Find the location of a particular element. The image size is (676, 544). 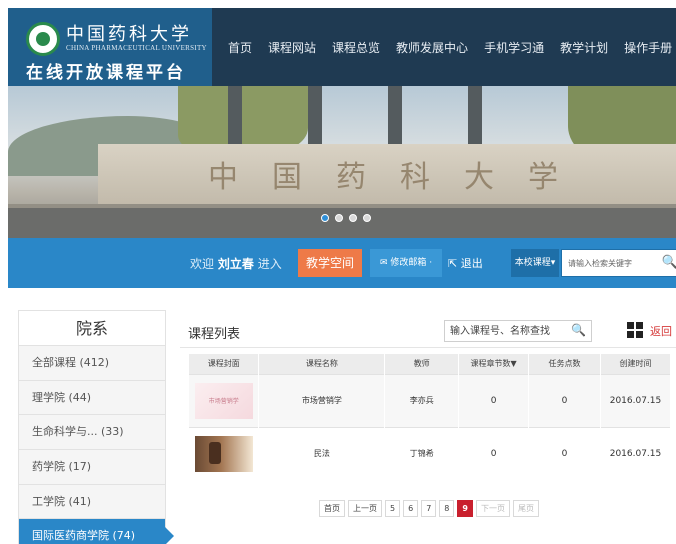

welcome-text: 欢迎 刘立春 进入 is located at coordinates (236, 263).